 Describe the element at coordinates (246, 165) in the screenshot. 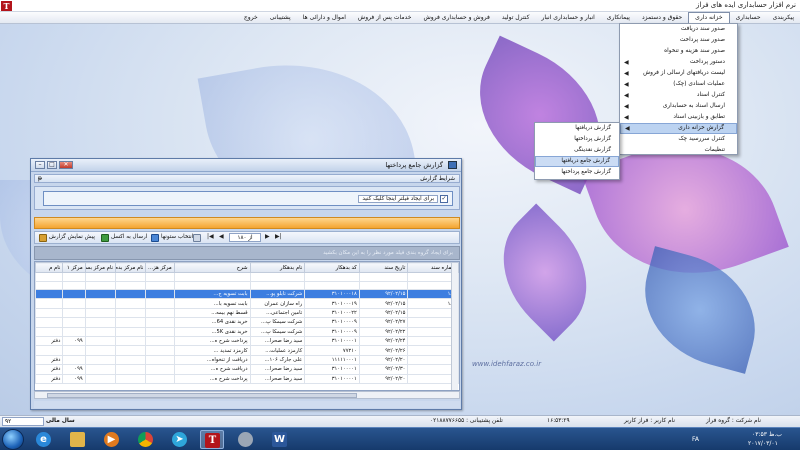

I see `report-window-titlebar: گزارش جامع پرداختها – □ ✕` at that location.